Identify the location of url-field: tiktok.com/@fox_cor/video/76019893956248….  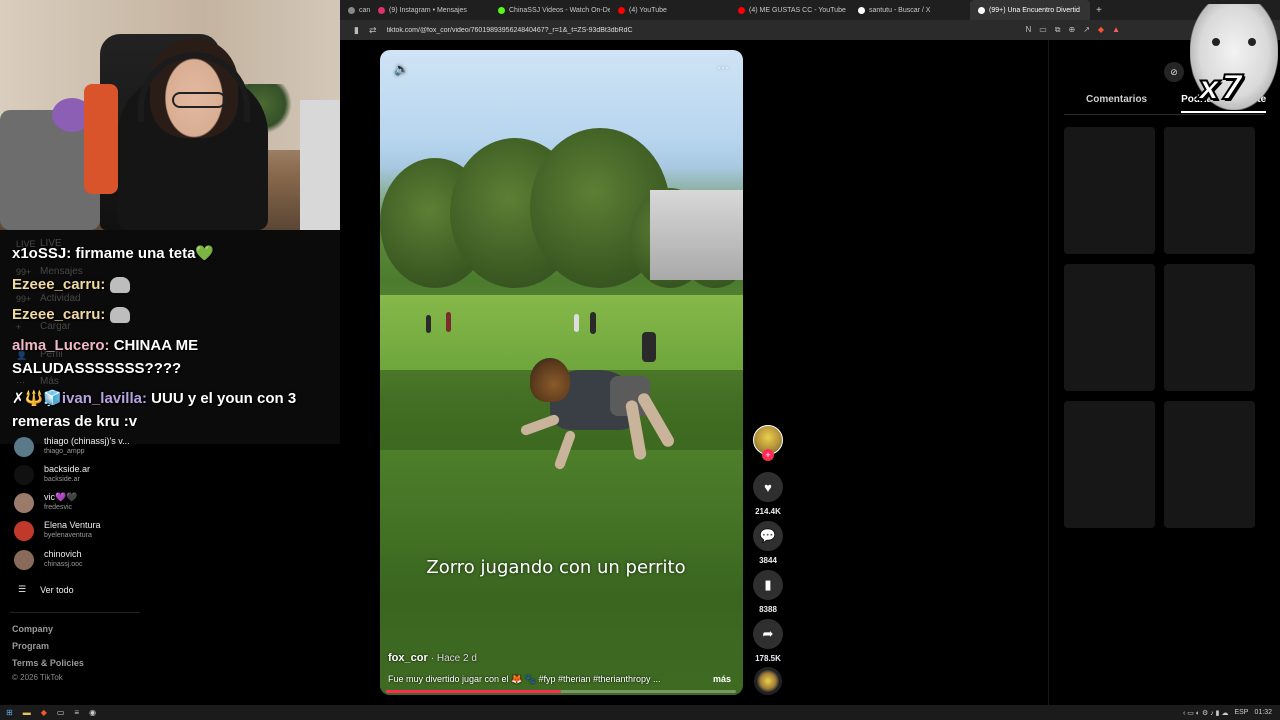
(587, 30).